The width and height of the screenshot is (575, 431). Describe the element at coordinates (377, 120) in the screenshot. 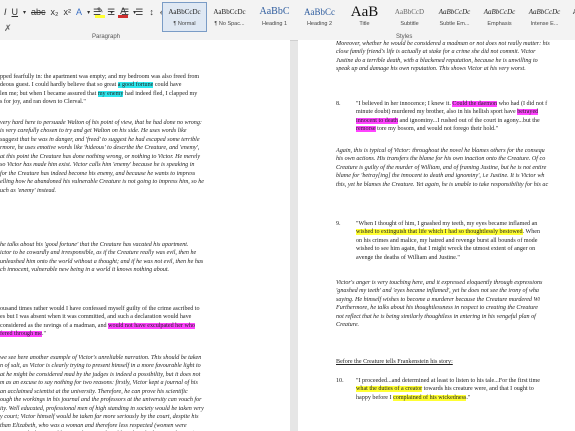

I see `highlighted-text: innocent to death` at that location.